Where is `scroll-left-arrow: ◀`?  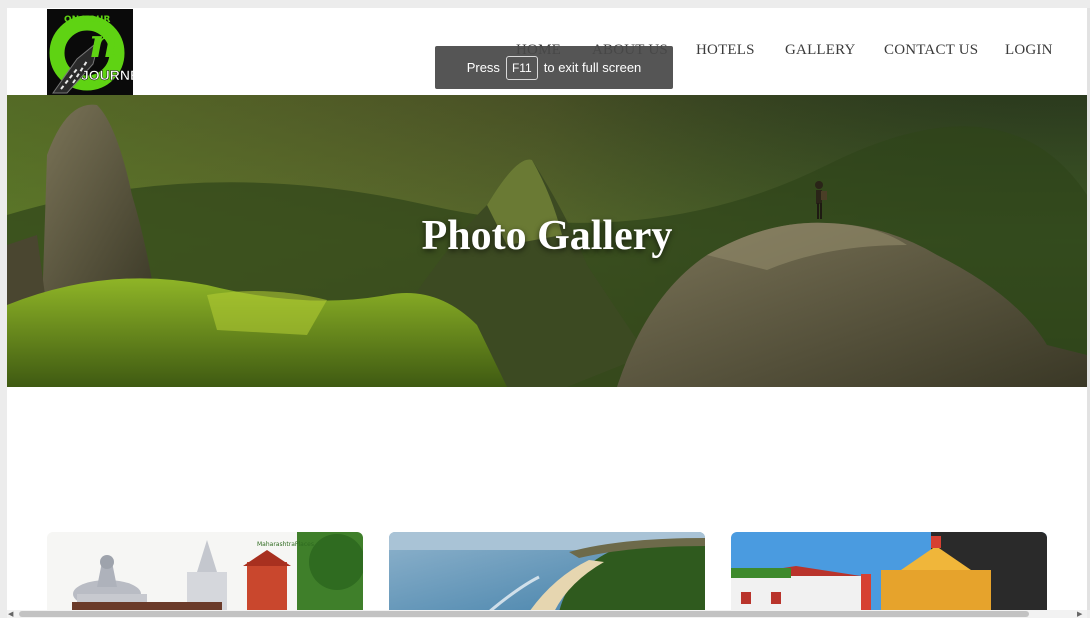 scroll-left-arrow: ◀ is located at coordinates (10, 614).